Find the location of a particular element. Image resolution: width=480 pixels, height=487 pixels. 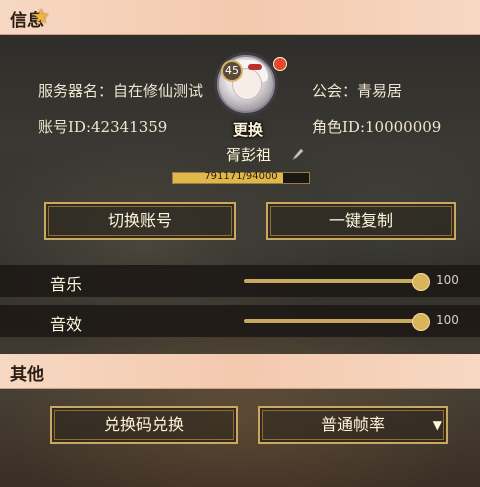

exp-text: 791171/94000 is located at coordinates (241, 176).